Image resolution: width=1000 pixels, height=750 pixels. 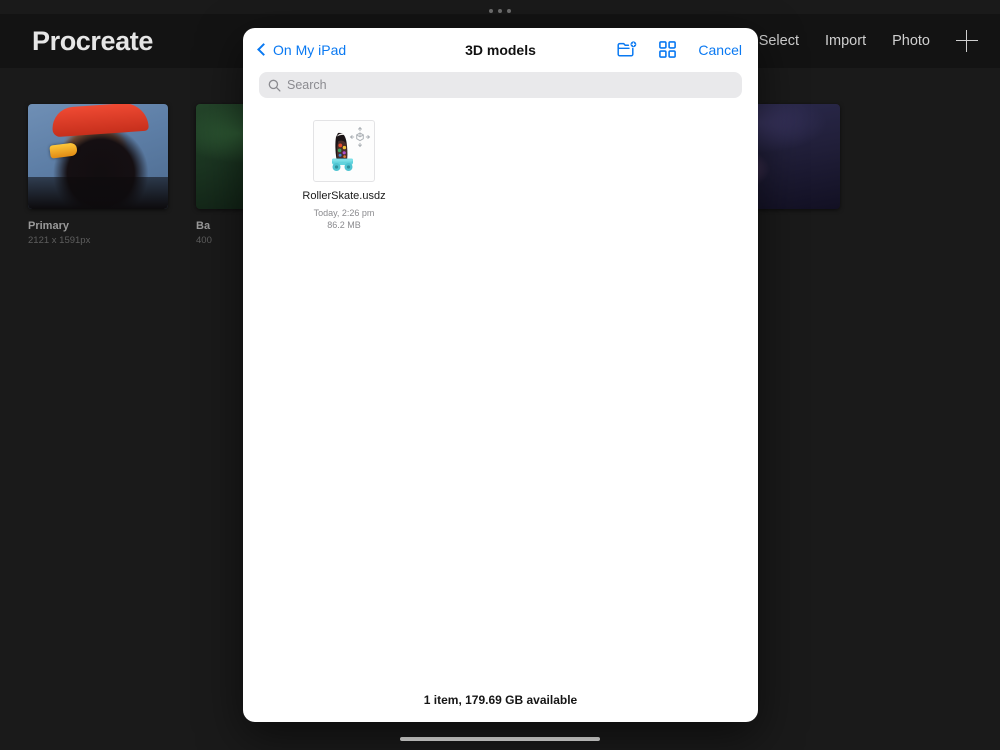 What do you see at coordinates (274, 85) in the screenshot?
I see `search-icon` at bounding box center [274, 85].